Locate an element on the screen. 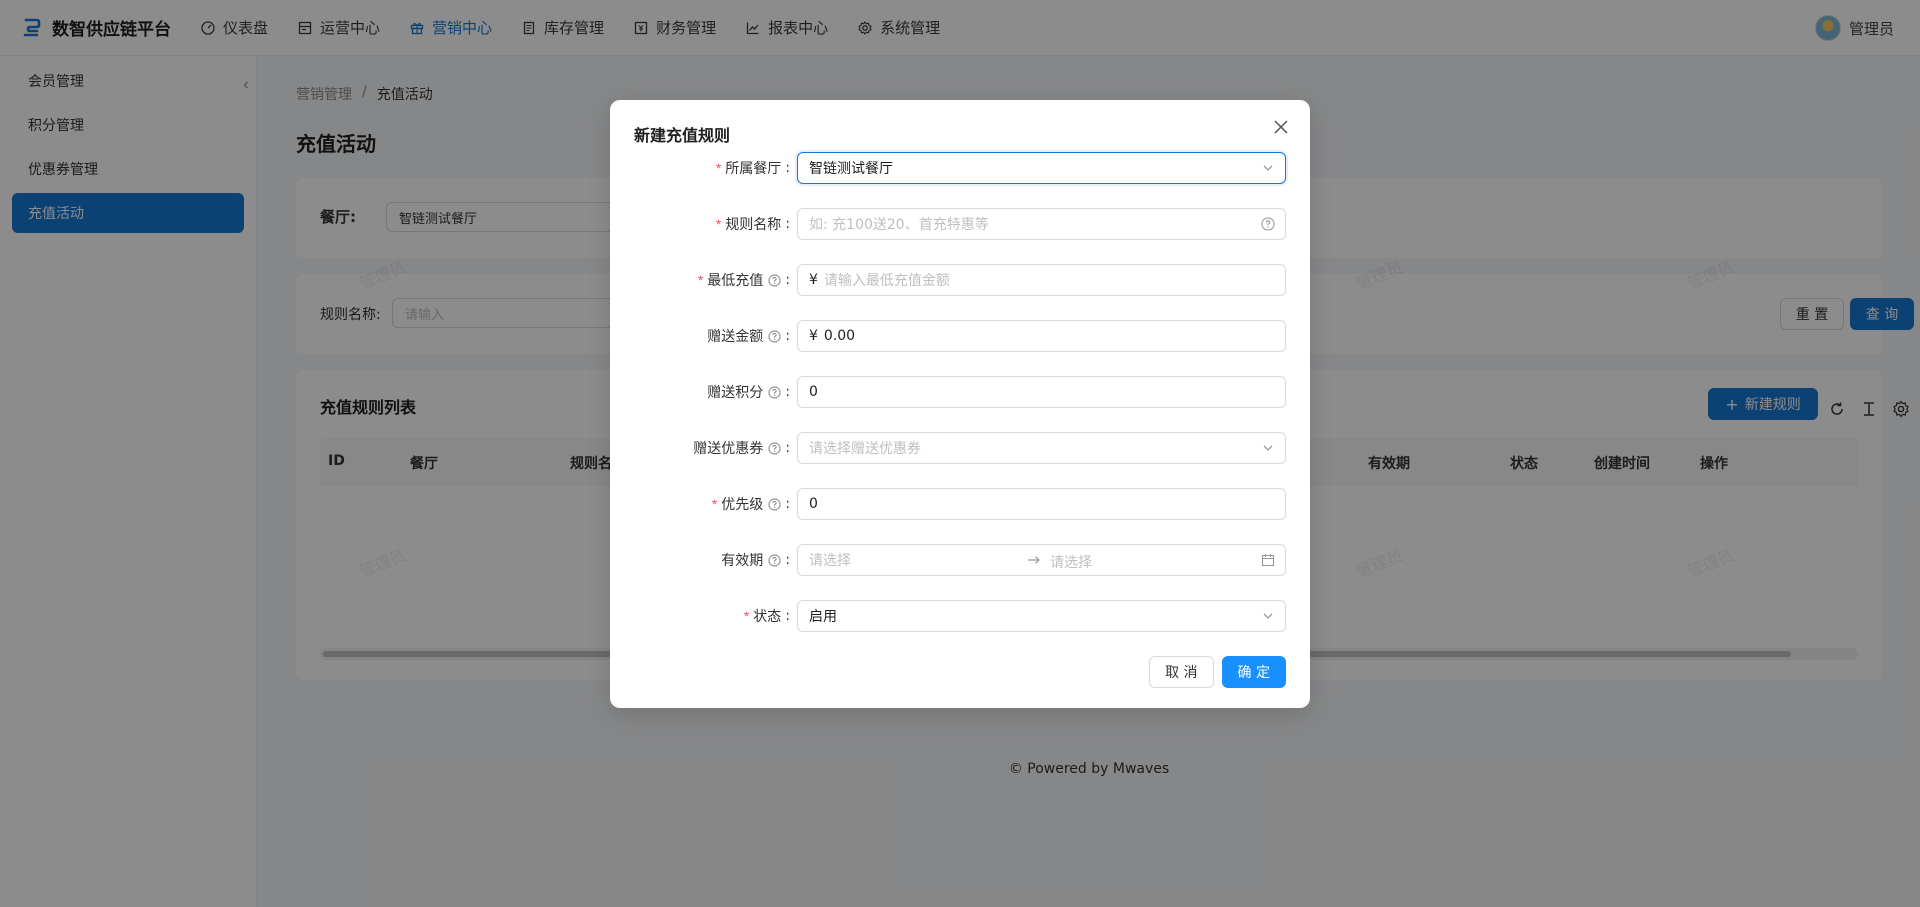 This screenshot has height=907, width=1920. field-label: 赠送积分 : is located at coordinates (748, 392).